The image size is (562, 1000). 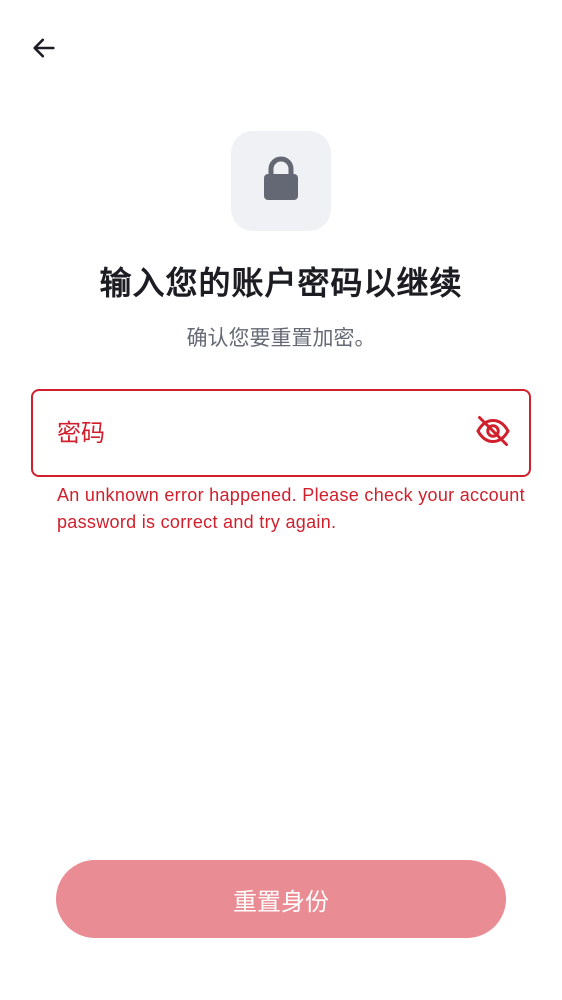 I want to click on lock-icon-tile, so click(x=281, y=181).